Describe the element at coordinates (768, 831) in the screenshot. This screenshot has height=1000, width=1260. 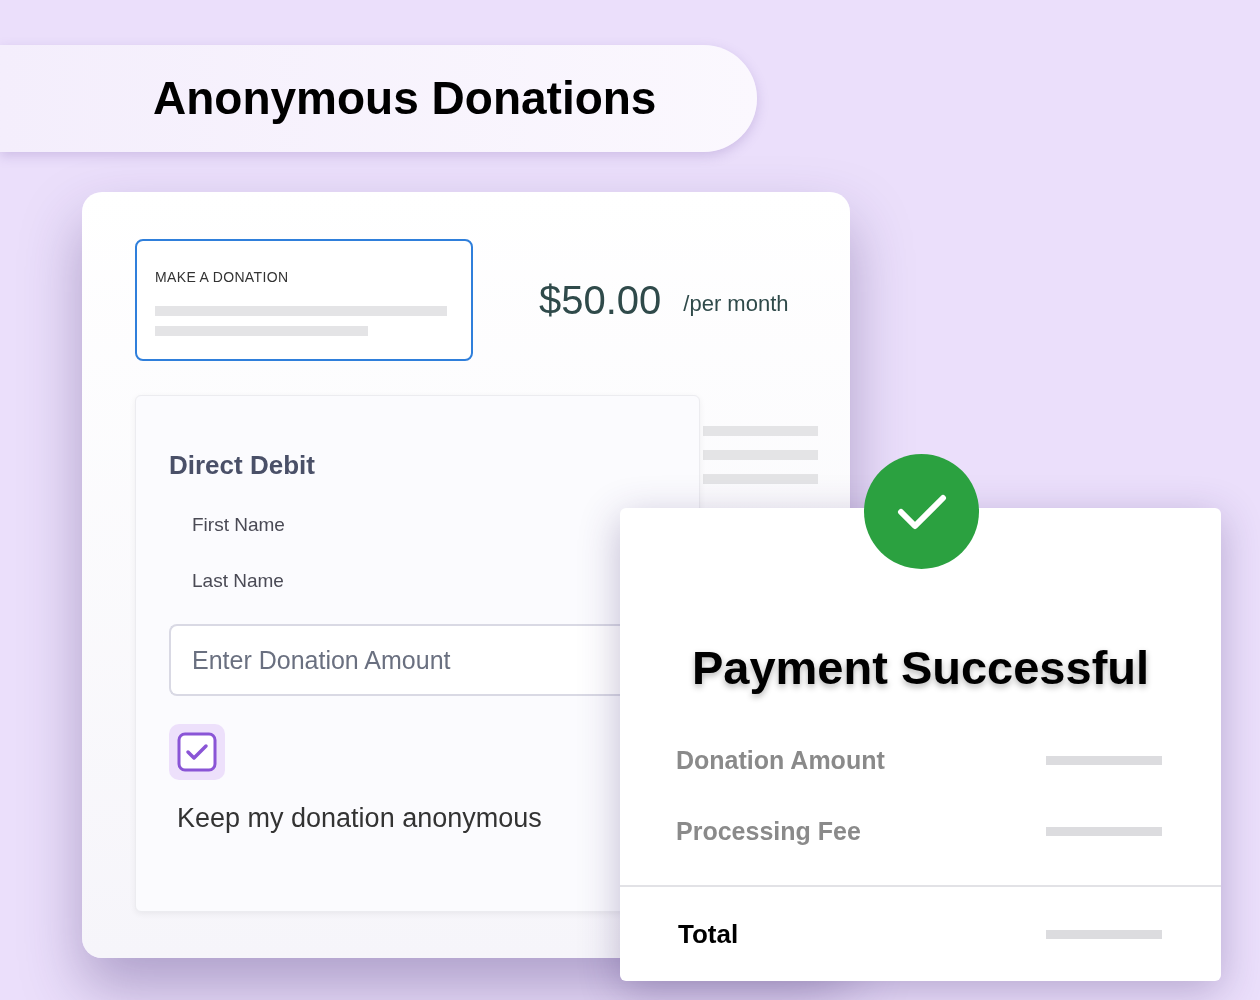
I see `receipt-row-label: Processing Fee` at that location.